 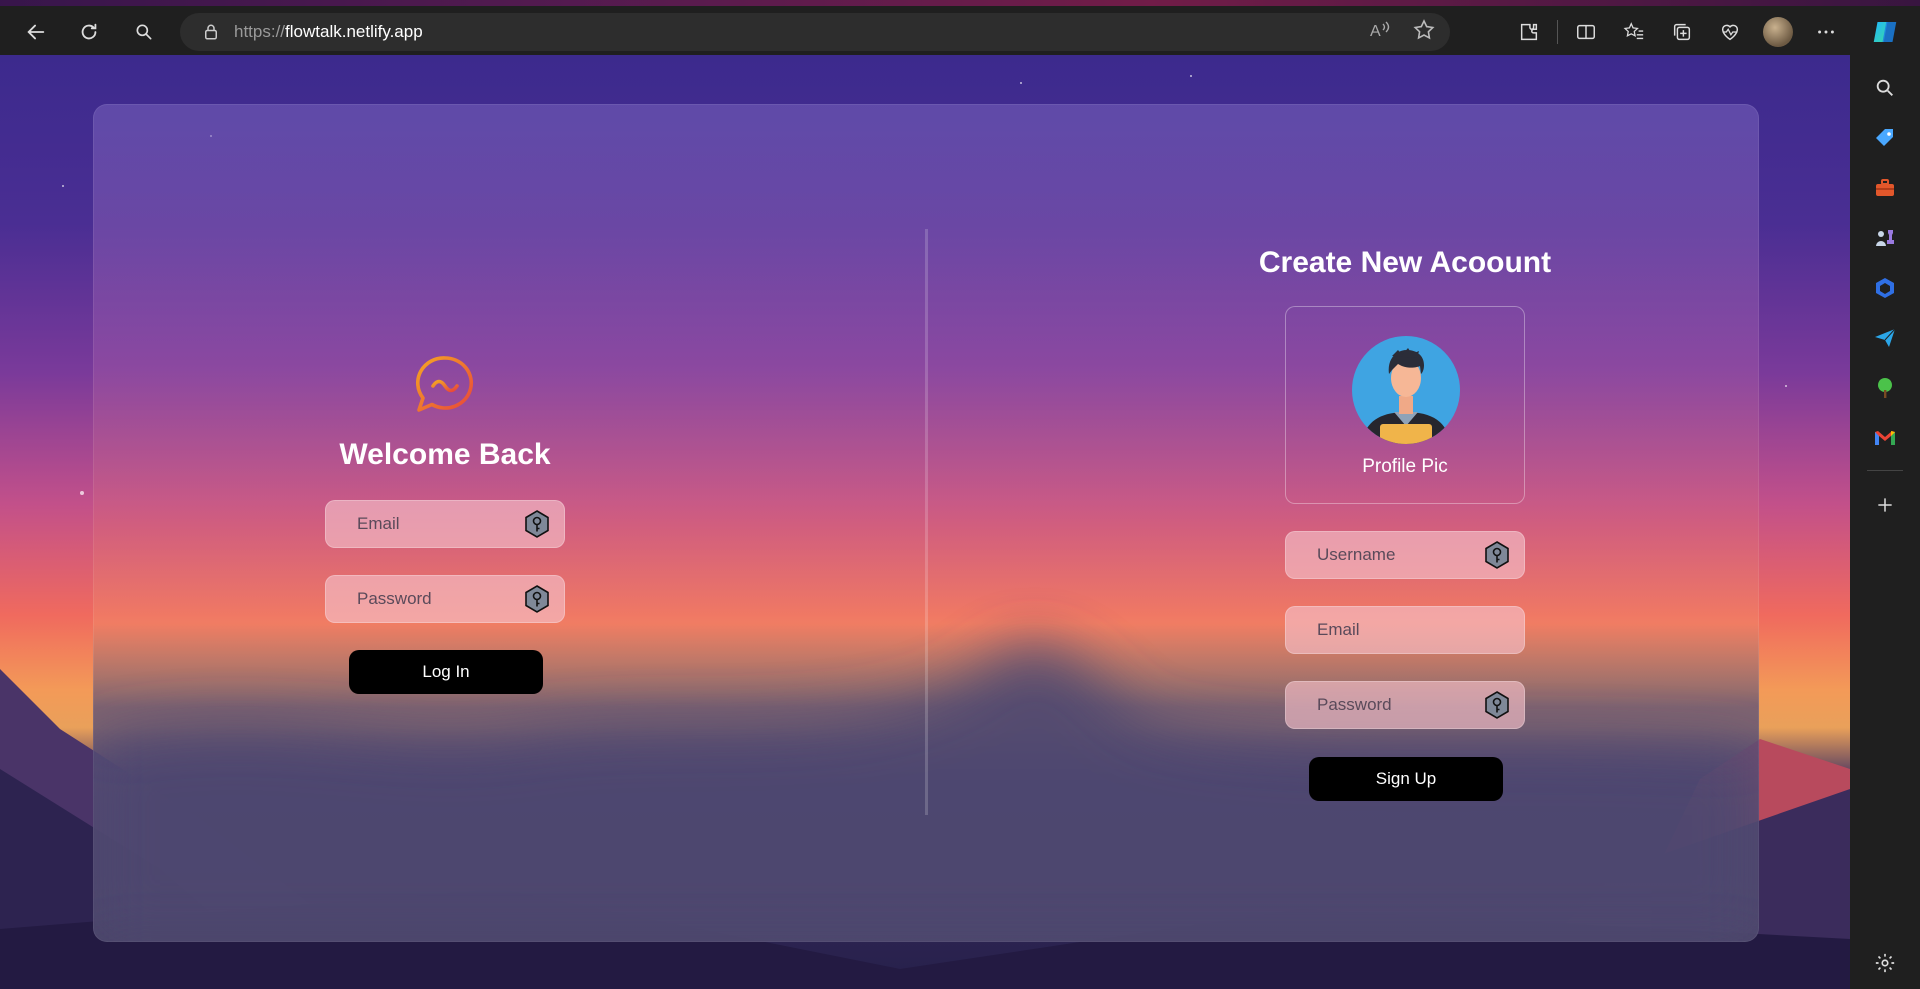 I want to click on browser-essentials-button, so click(x=1730, y=32).